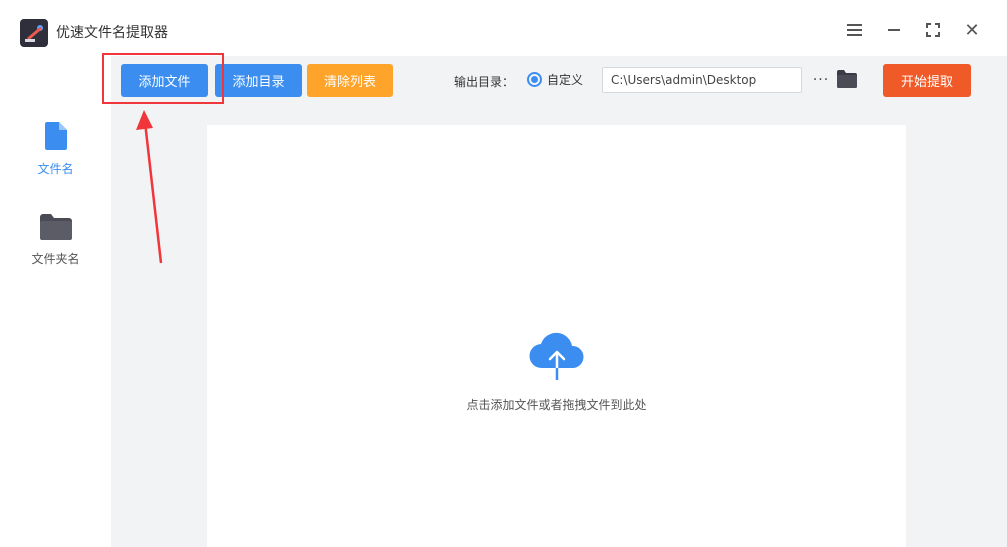 The width and height of the screenshot is (1007, 547). I want to click on sidebar-item-foldername: 文件夹名, so click(55, 240).